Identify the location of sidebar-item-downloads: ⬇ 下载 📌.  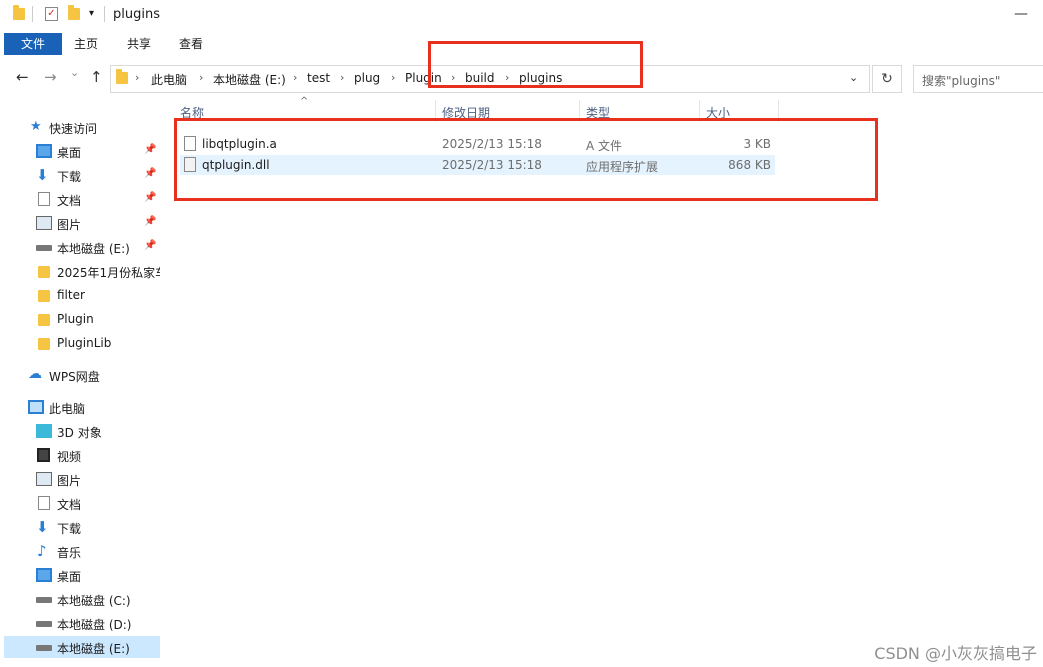
(80, 175).